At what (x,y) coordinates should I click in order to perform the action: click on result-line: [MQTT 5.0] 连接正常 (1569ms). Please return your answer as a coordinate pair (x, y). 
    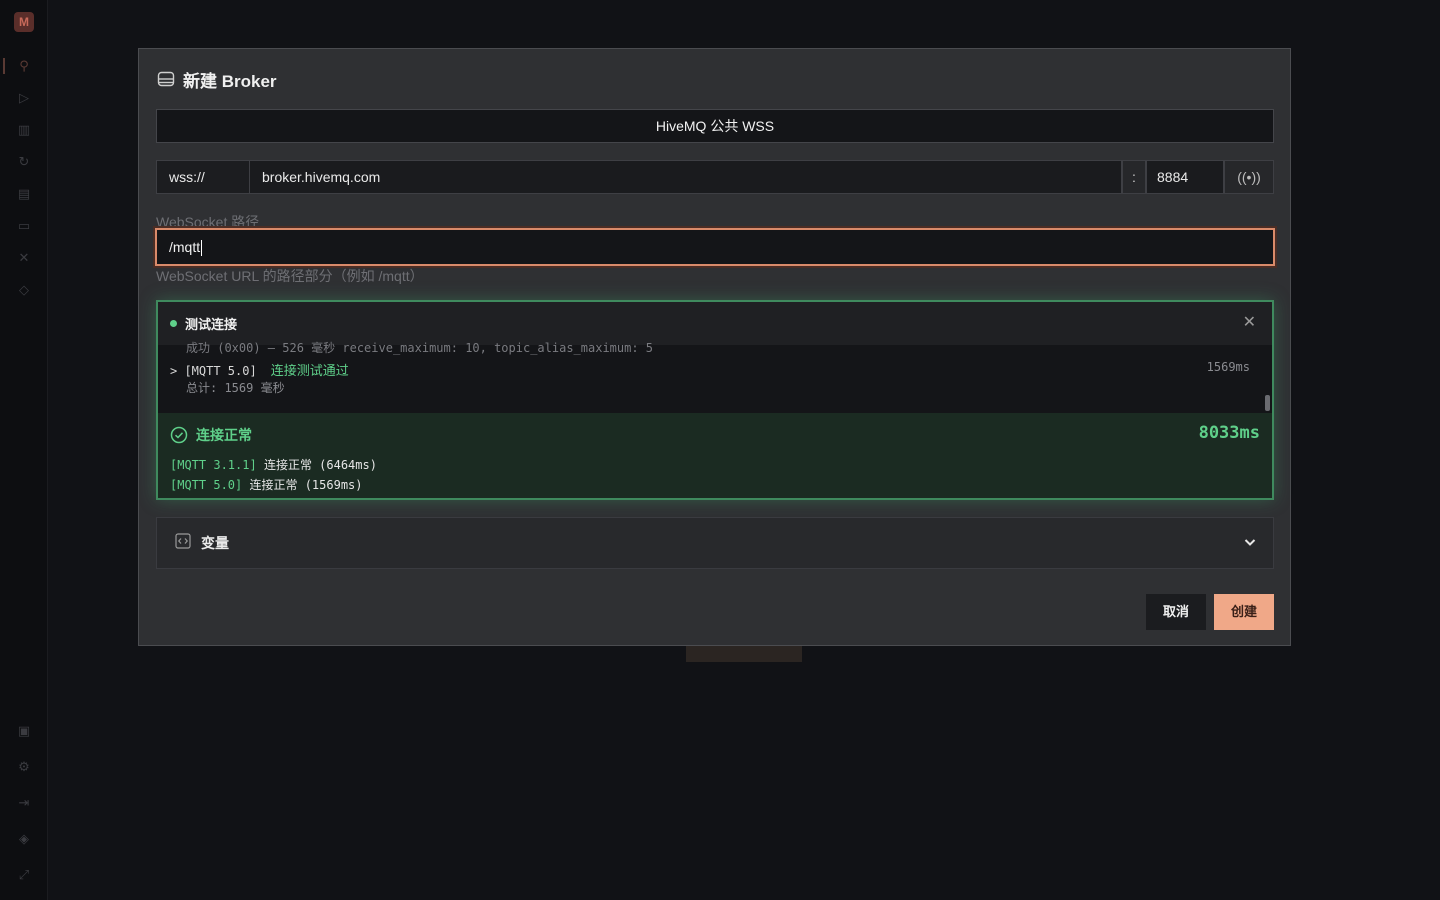
    Looking at the image, I should click on (266, 484).